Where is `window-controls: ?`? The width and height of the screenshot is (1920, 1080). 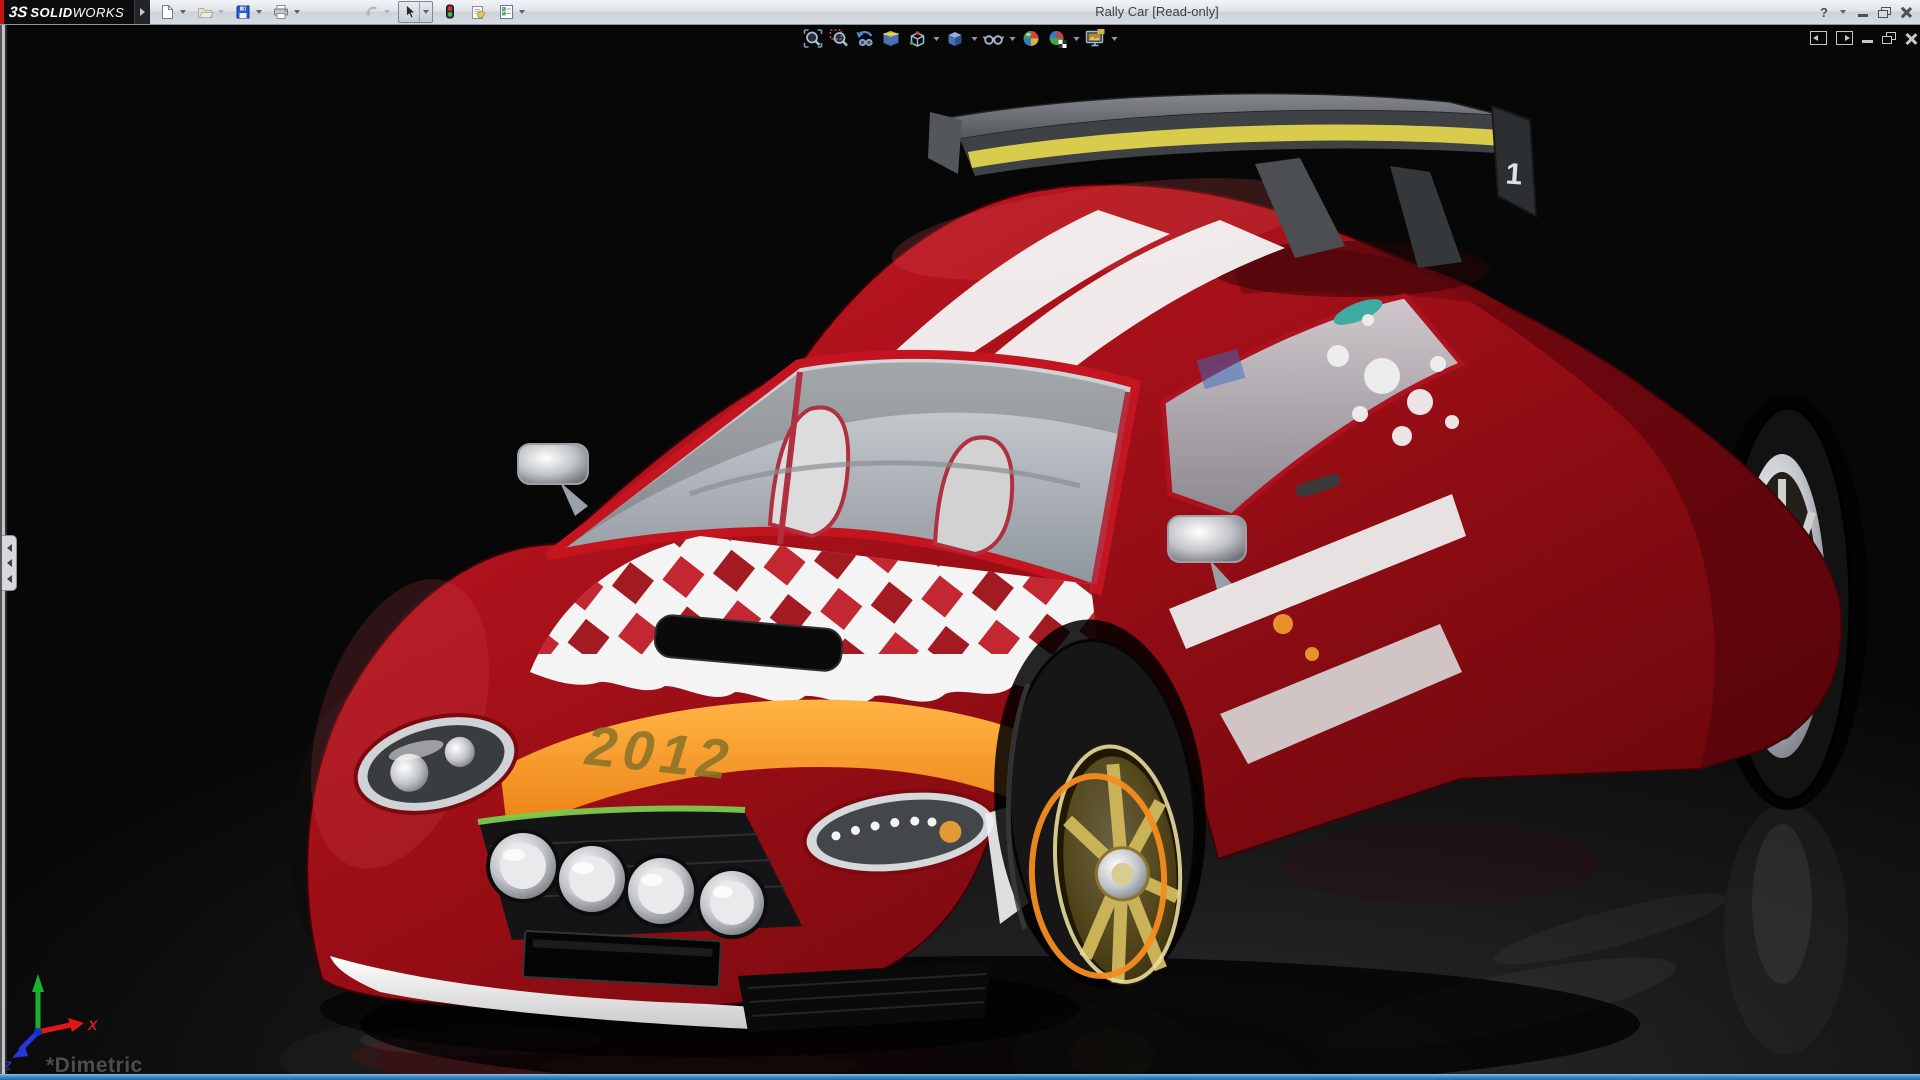
window-controls: ? is located at coordinates (1866, 12).